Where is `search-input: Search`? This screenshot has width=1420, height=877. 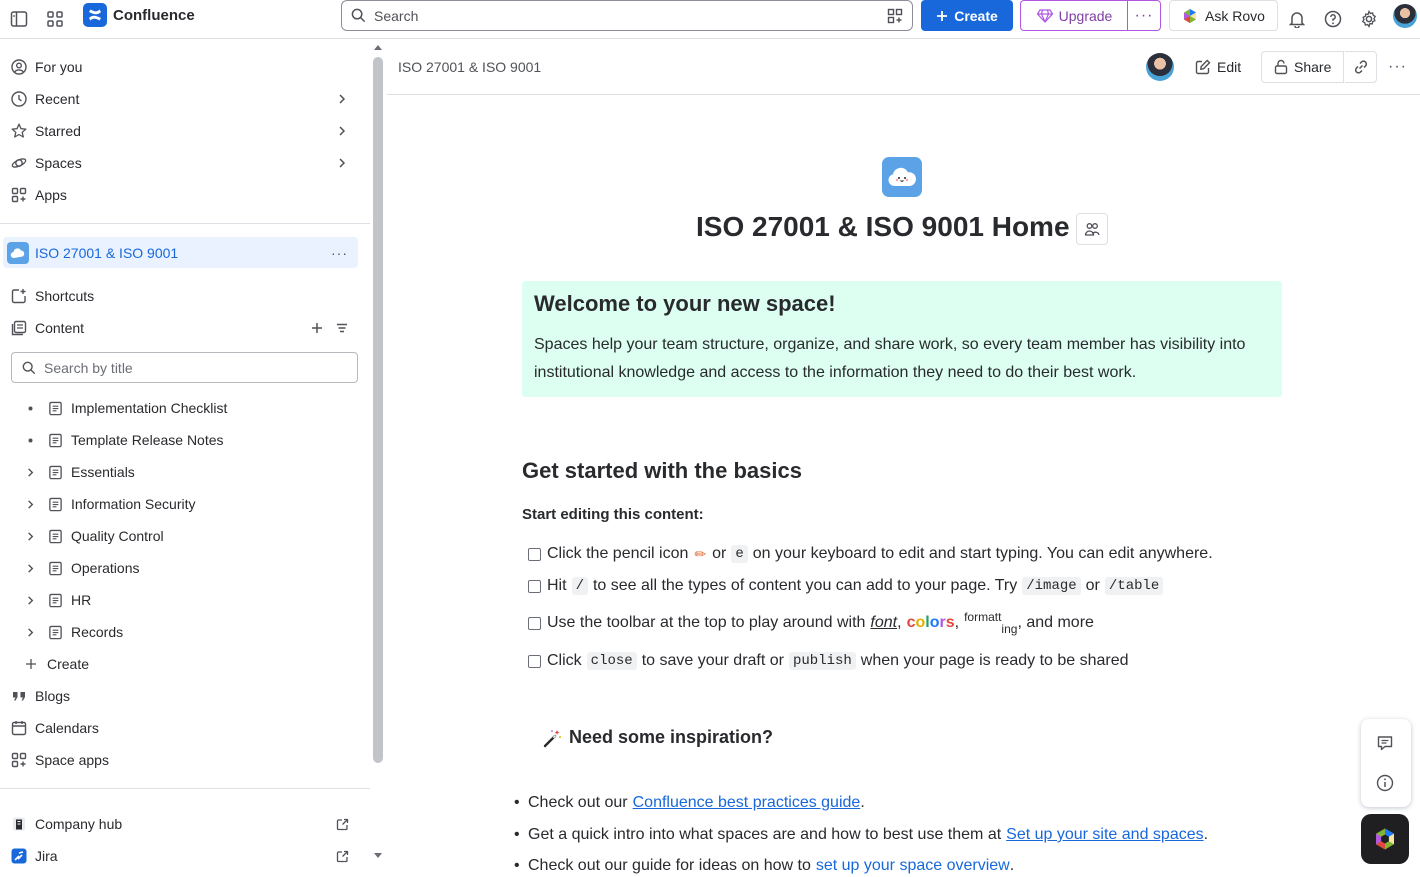
search-input: Search is located at coordinates (627, 15).